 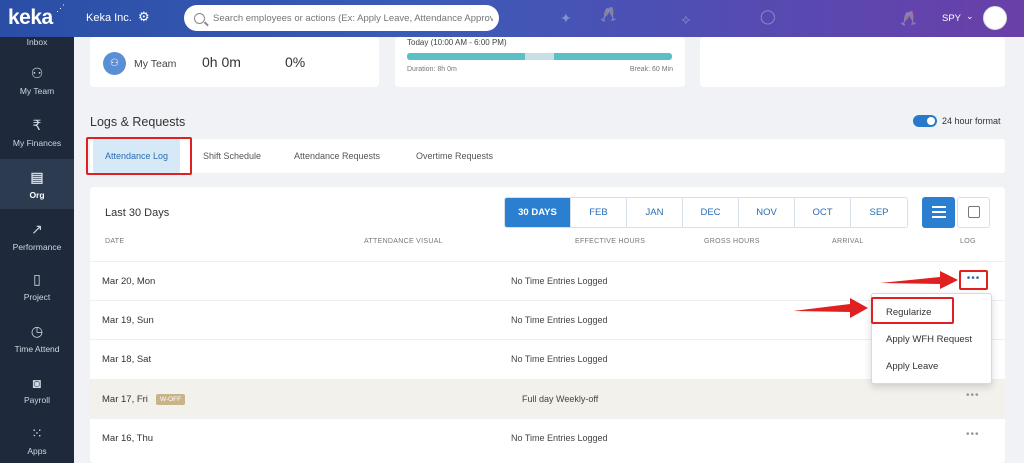 What do you see at coordinates (830, 308) in the screenshot?
I see `arrow-to-regularize` at bounding box center [830, 308].